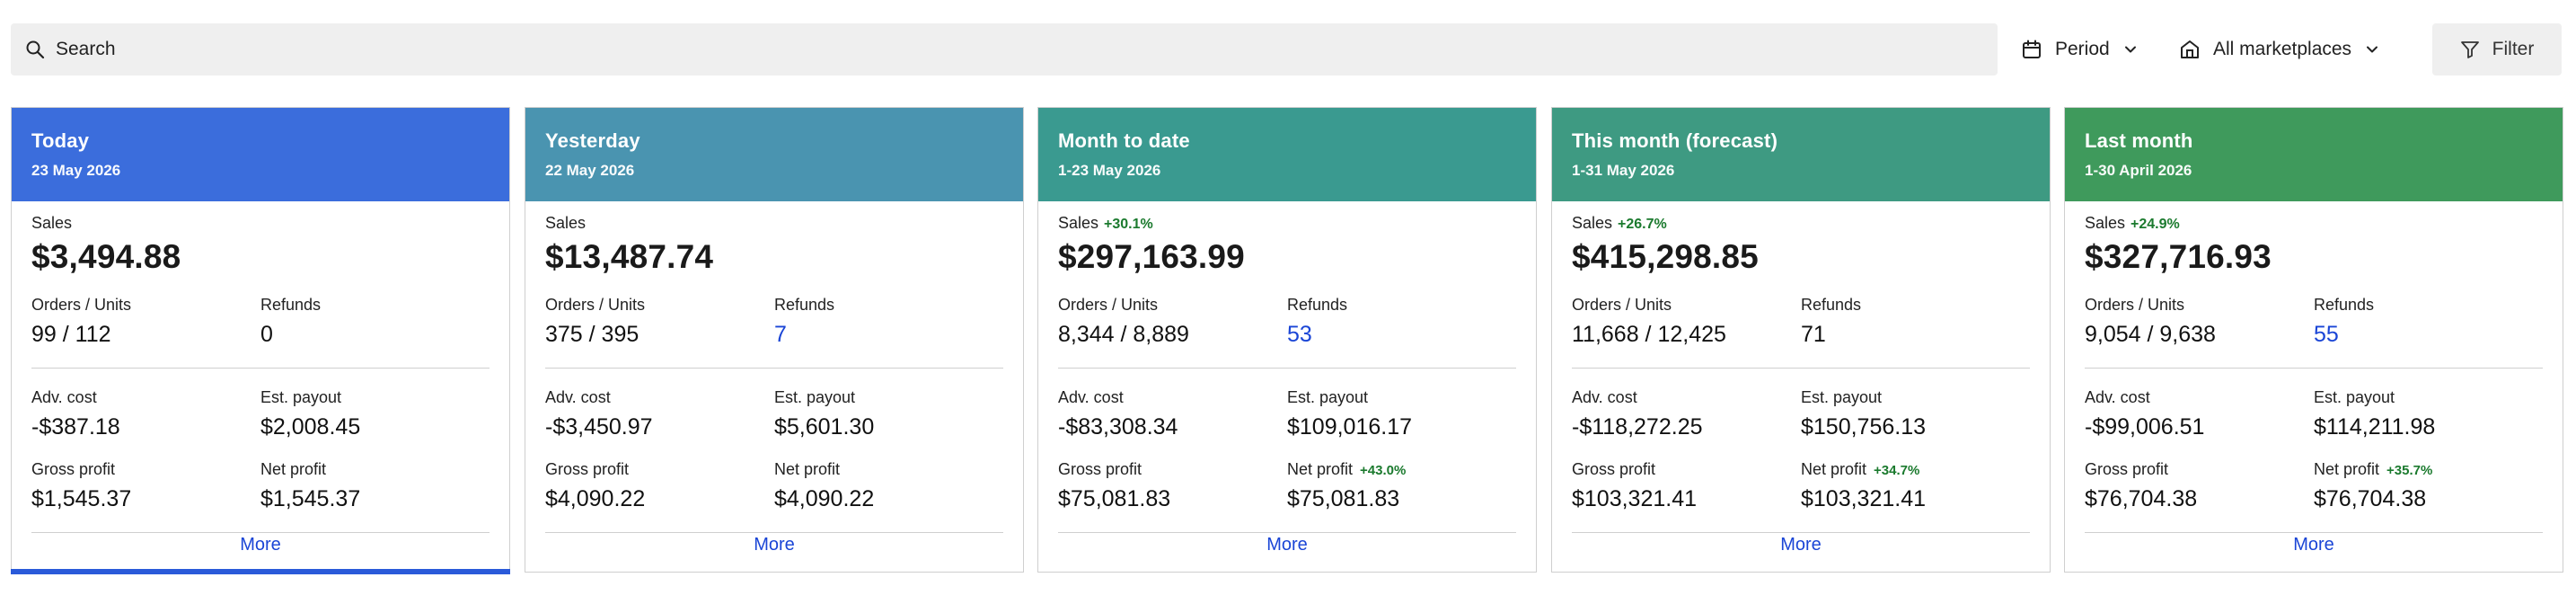  I want to click on adv-cost-value: -$83,308.34, so click(1118, 427).